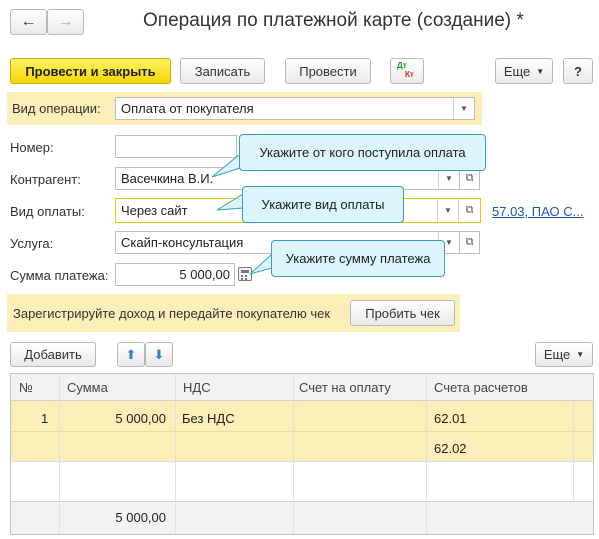 This screenshot has width=599, height=539. What do you see at coordinates (117, 387) in the screenshot?
I see `column-header-sum: Сумма` at bounding box center [117, 387].